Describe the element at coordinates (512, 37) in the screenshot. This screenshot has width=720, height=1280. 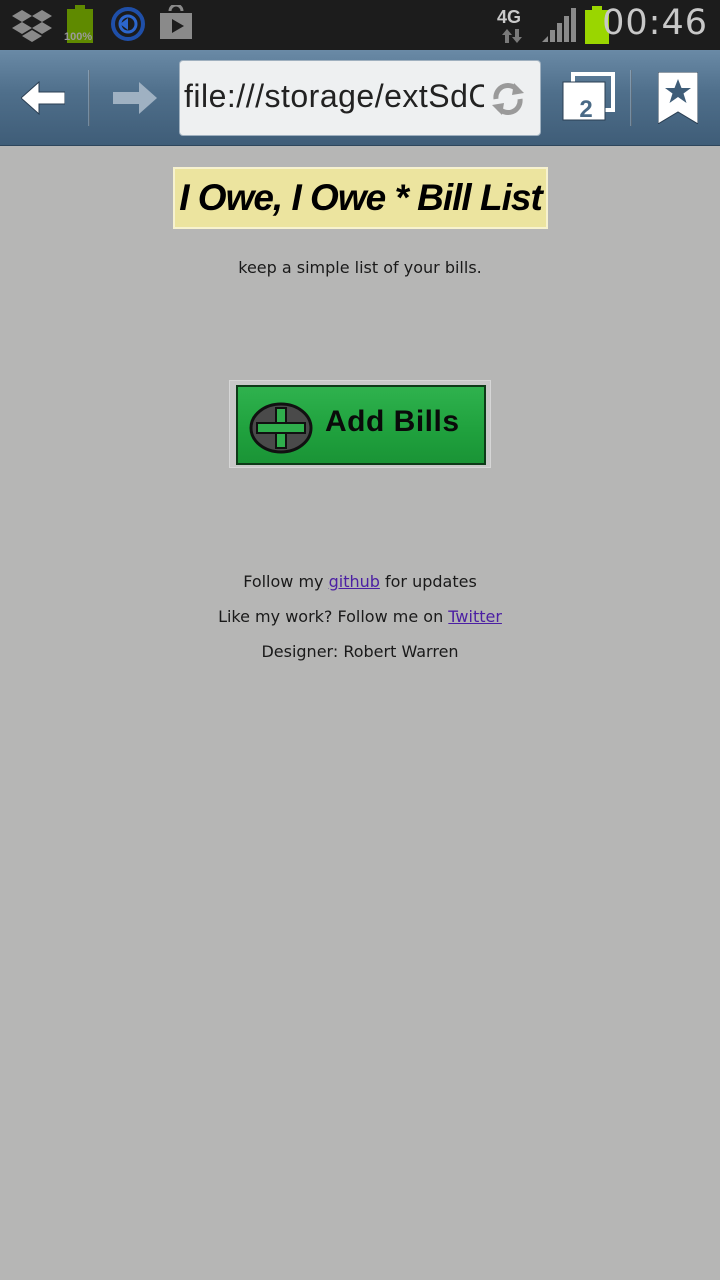
I see `data-arrows-icon` at that location.